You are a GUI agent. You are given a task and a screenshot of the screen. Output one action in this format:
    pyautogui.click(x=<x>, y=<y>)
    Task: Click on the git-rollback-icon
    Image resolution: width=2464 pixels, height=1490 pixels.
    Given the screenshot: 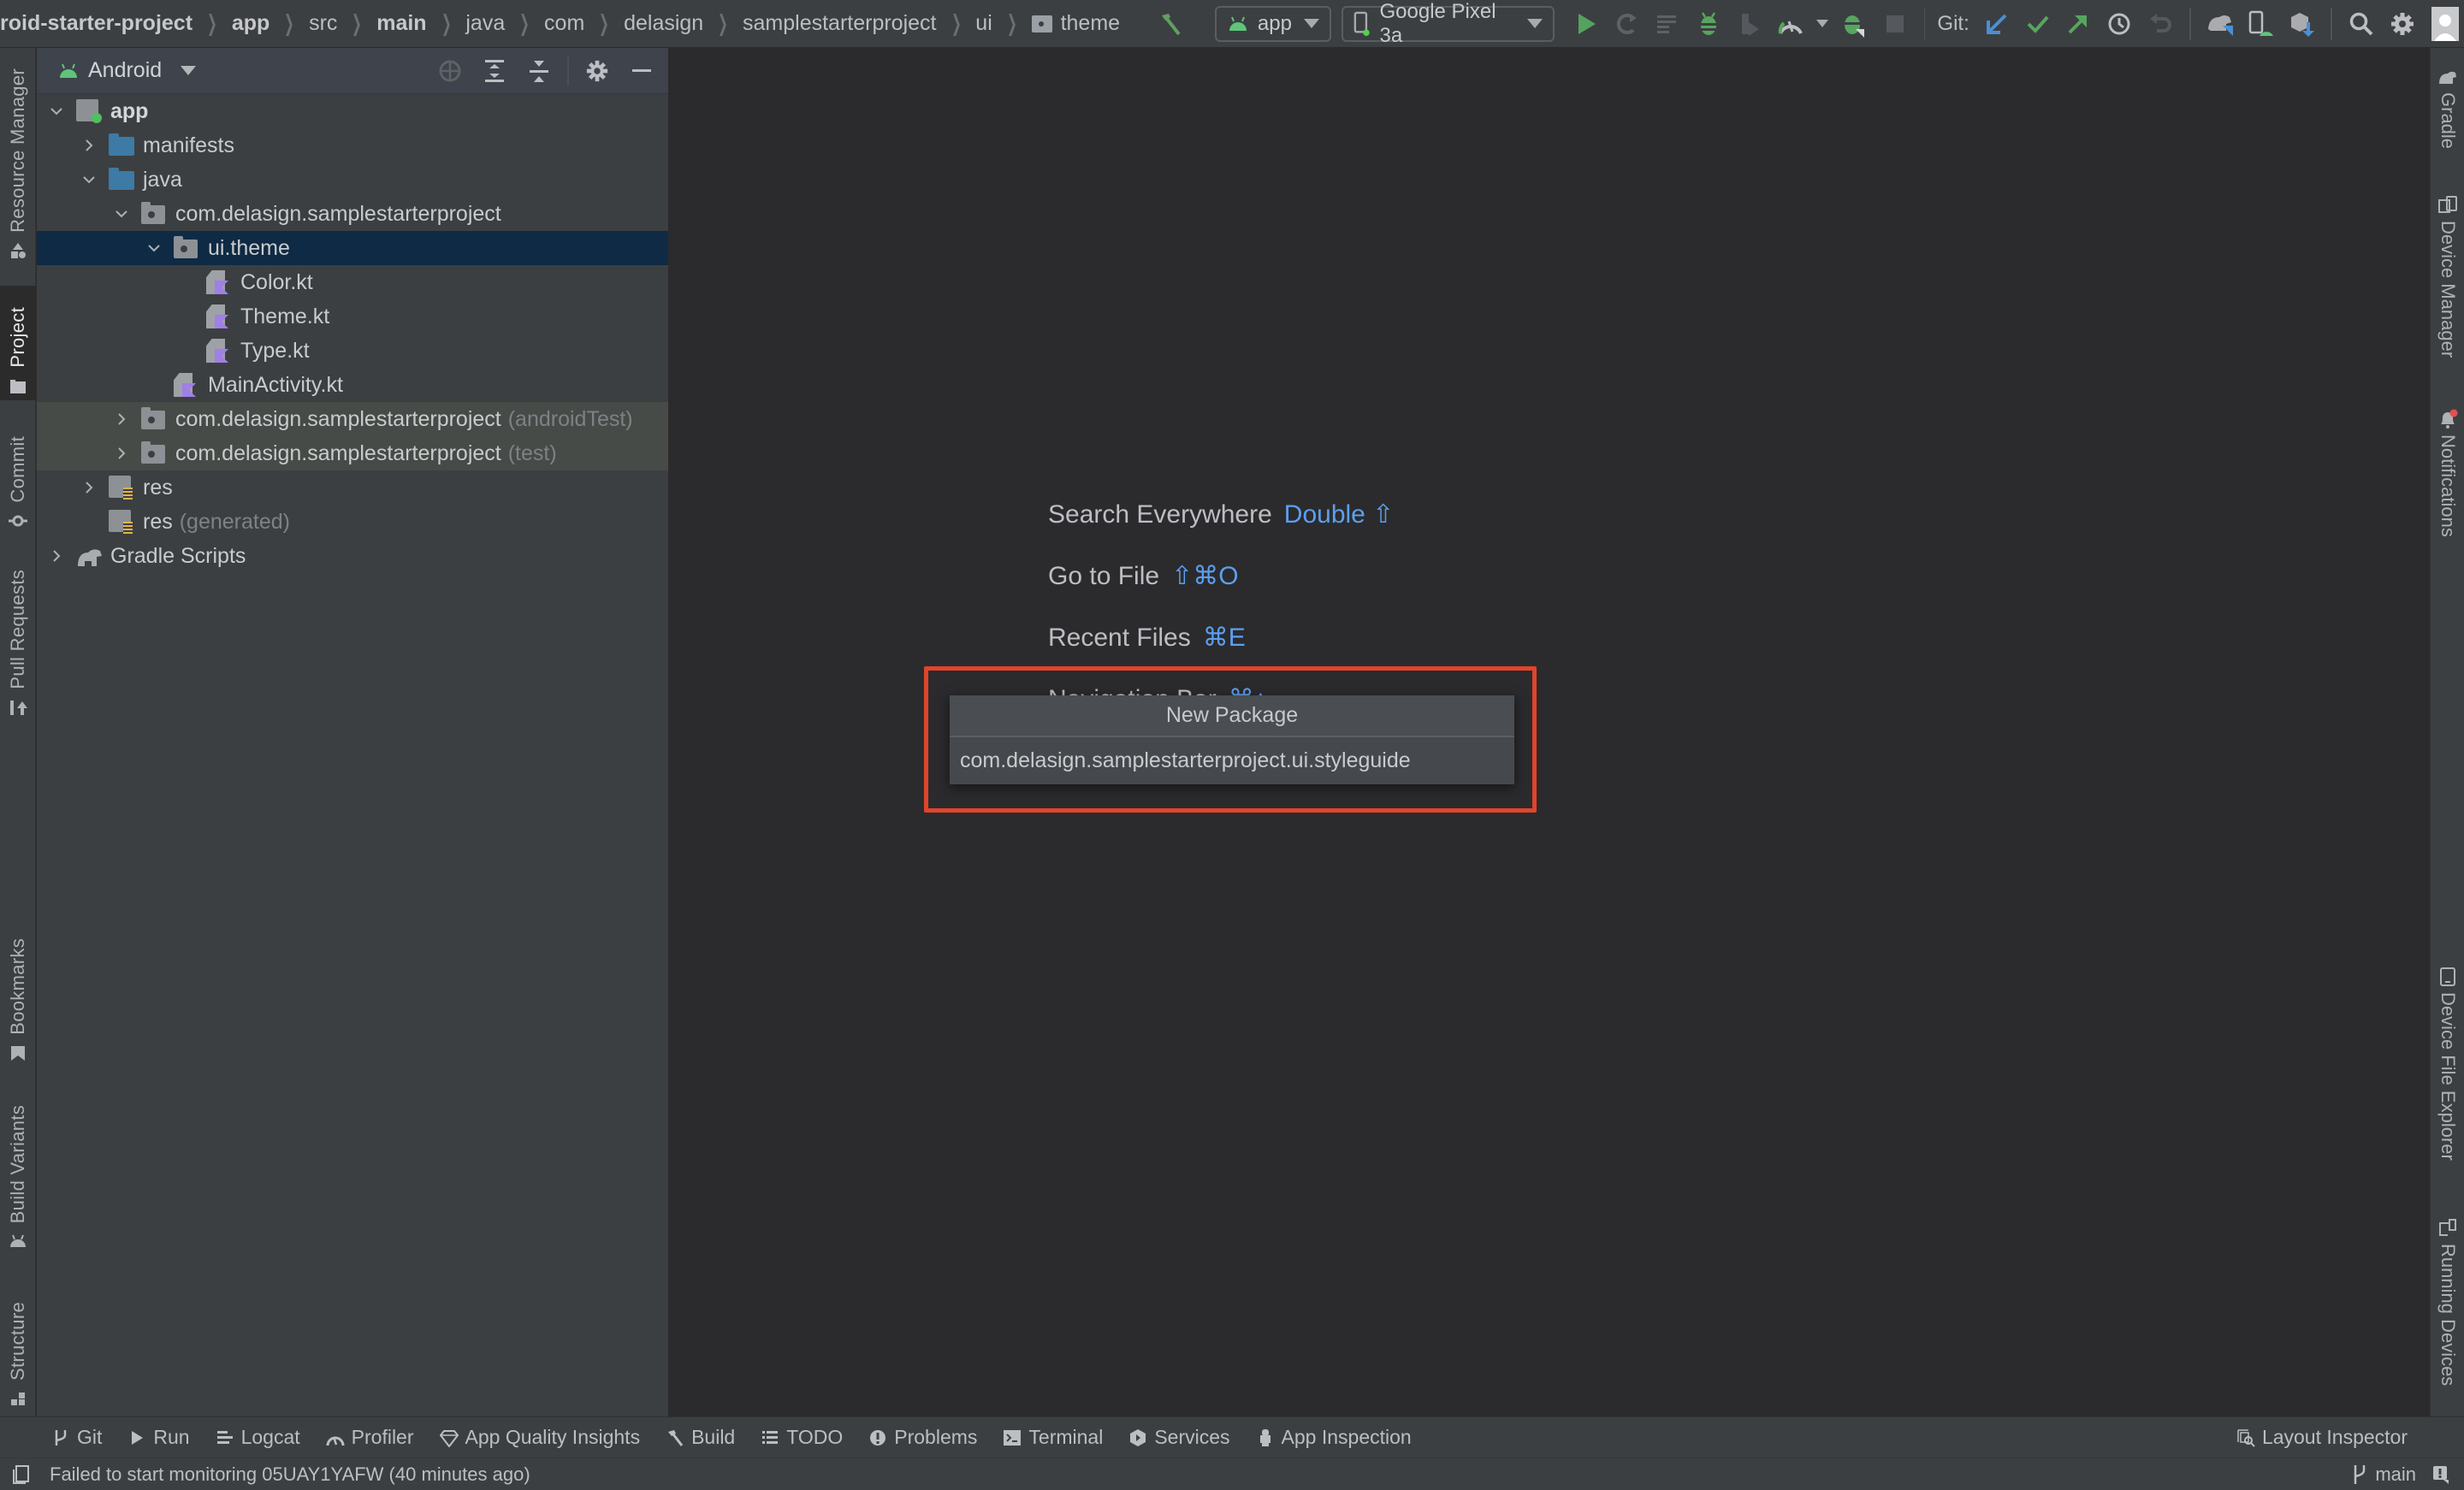 What is the action you would take?
    pyautogui.click(x=2160, y=24)
    